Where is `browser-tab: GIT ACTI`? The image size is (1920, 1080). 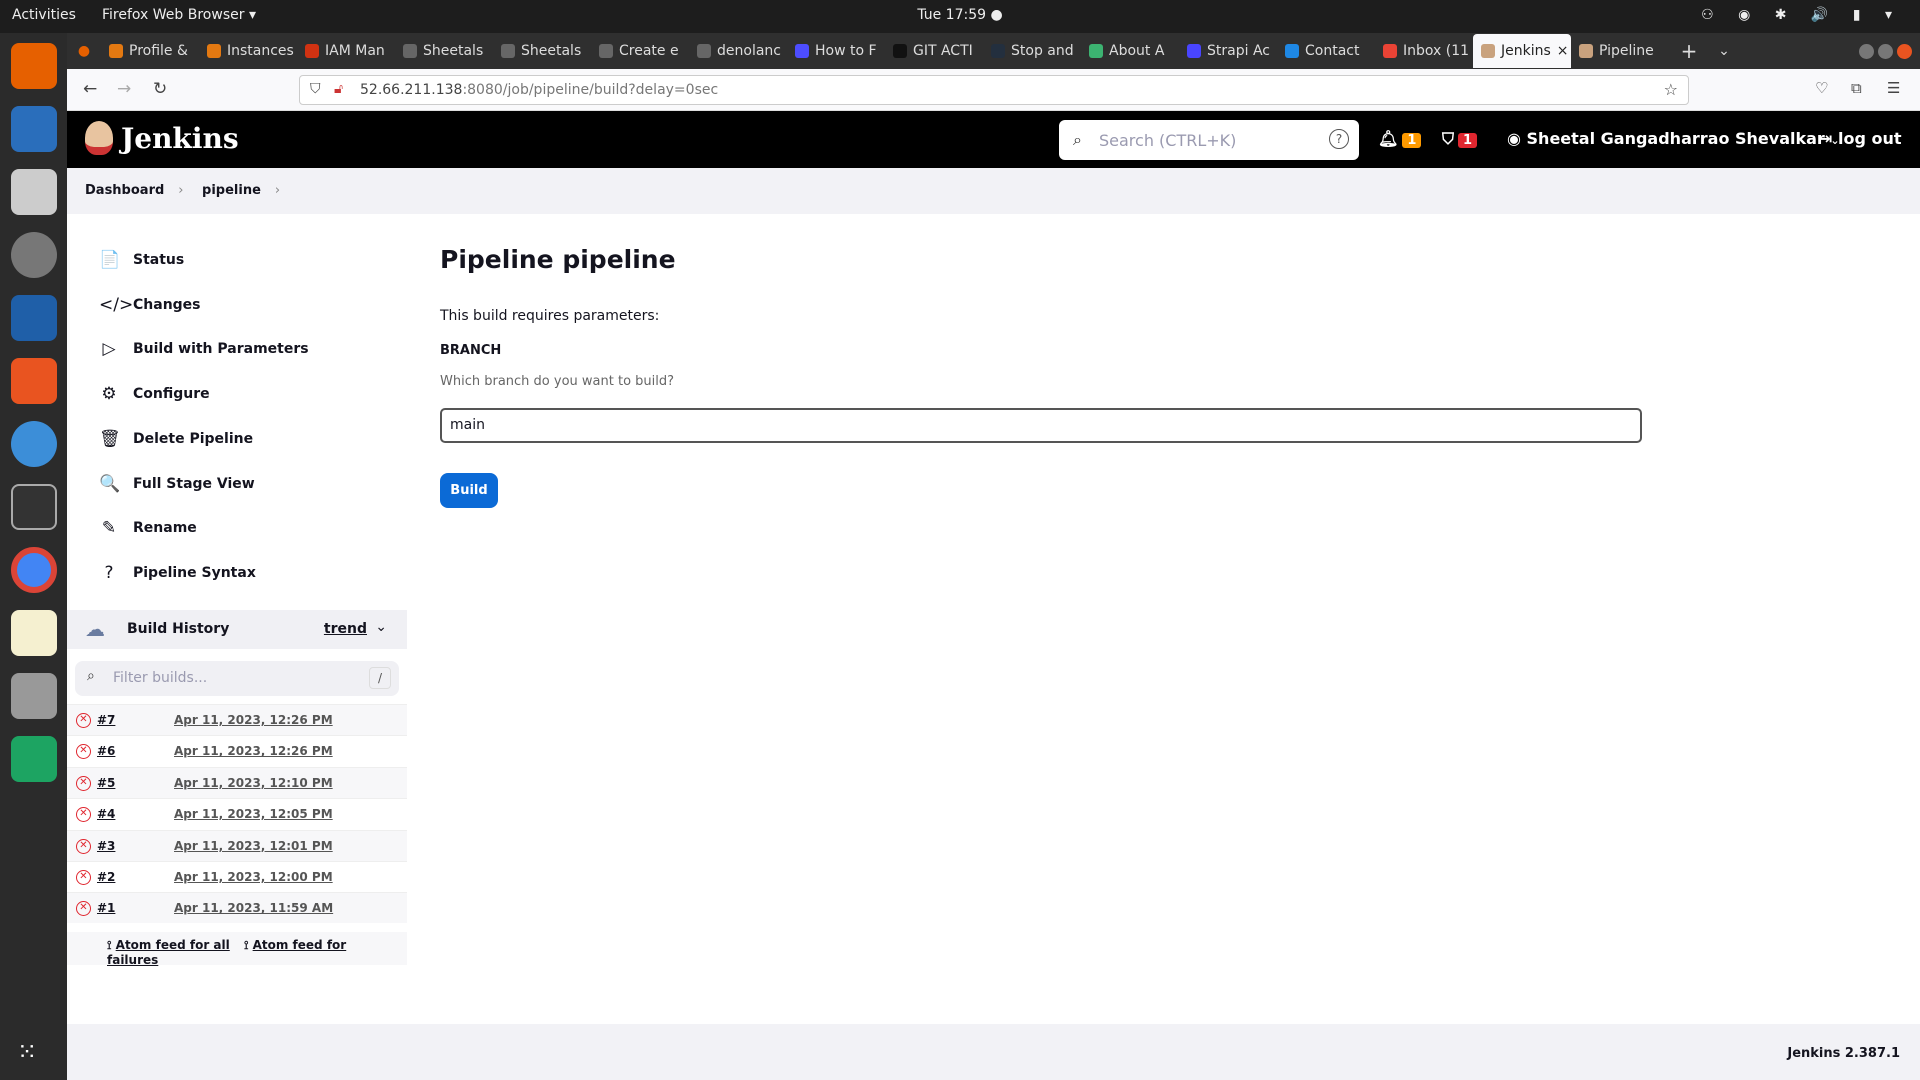
browser-tab: GIT ACTI is located at coordinates (934, 51).